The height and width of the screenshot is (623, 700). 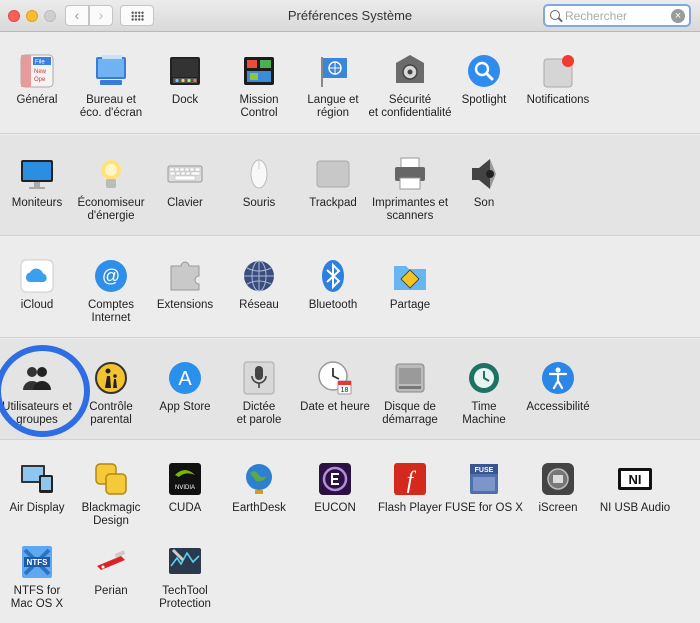 I want to click on pref-dock: Dock, so click(x=185, y=94).